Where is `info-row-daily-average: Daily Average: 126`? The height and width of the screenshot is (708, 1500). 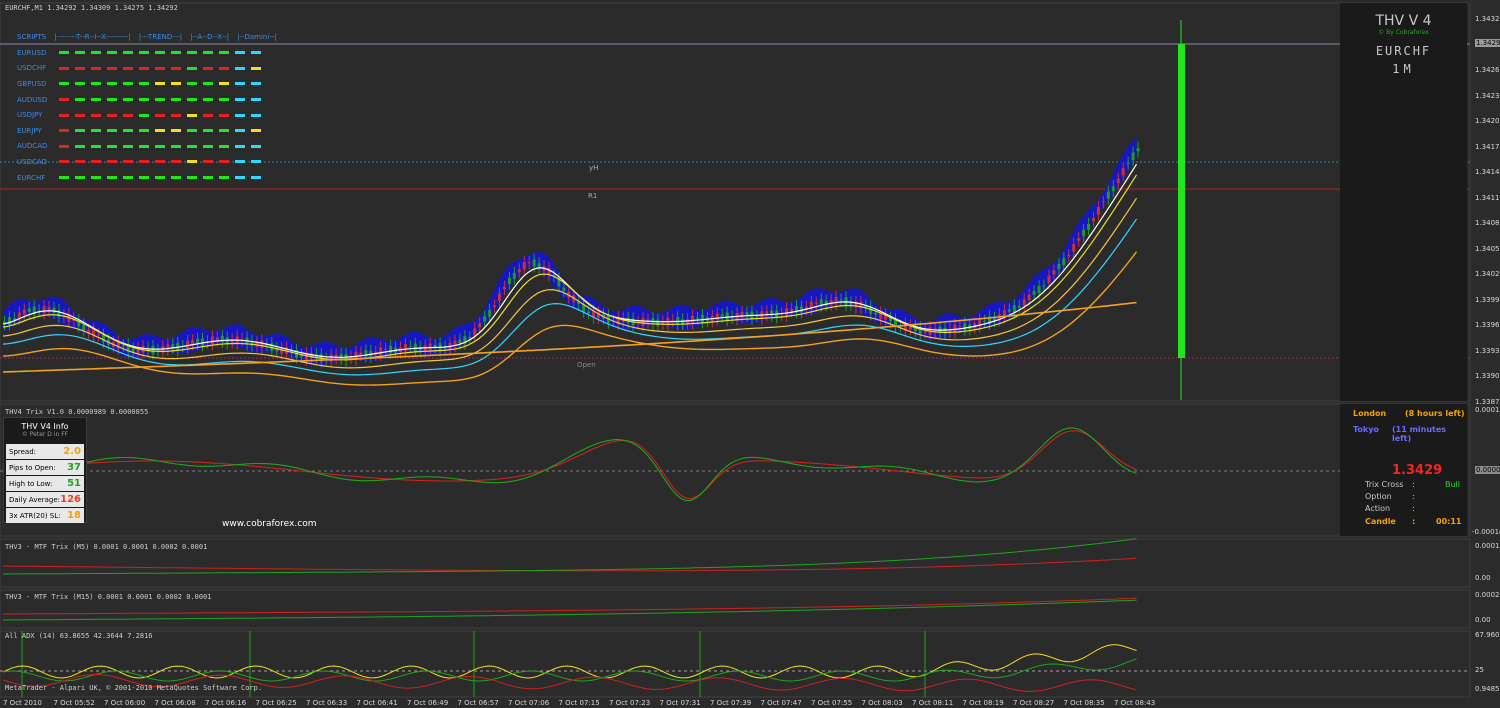 info-row-daily-average: Daily Average: 126 is located at coordinates (45, 499).